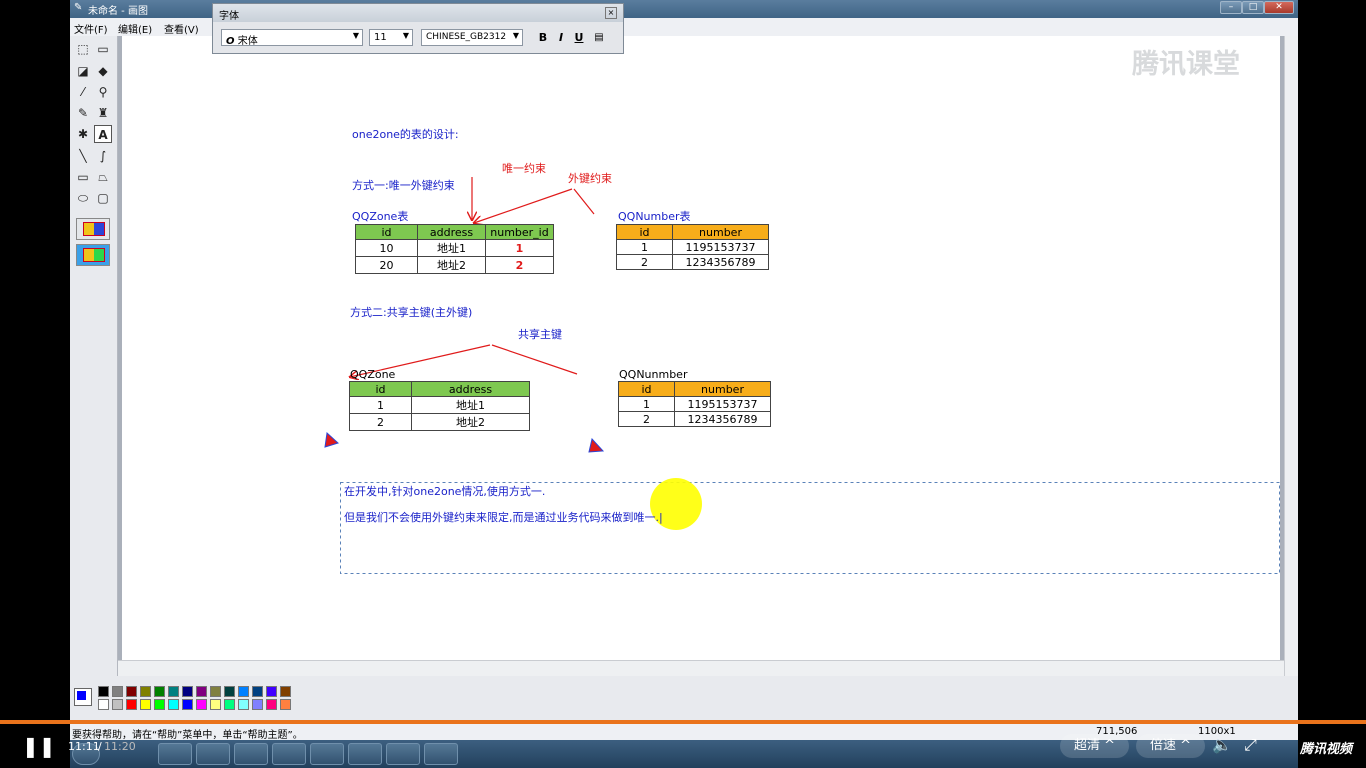 The image size is (1366, 768). I want to click on underline-button: U, so click(579, 37).